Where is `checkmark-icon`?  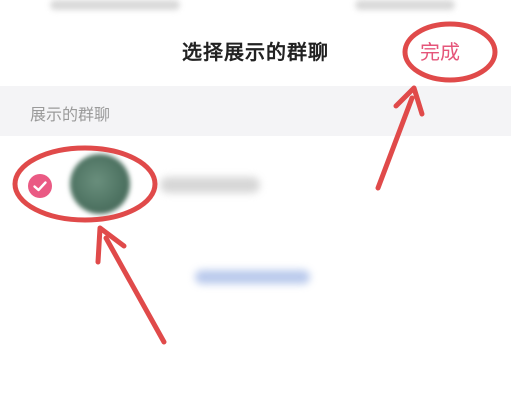 checkmark-icon is located at coordinates (40, 186).